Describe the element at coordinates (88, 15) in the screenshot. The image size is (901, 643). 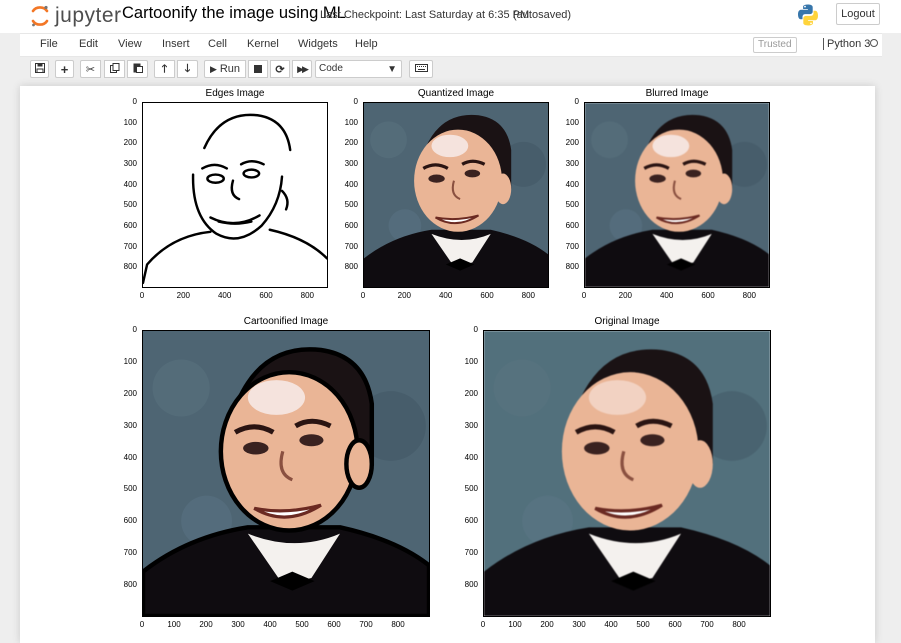
I see `jupyter-logo-text: jupyter` at that location.